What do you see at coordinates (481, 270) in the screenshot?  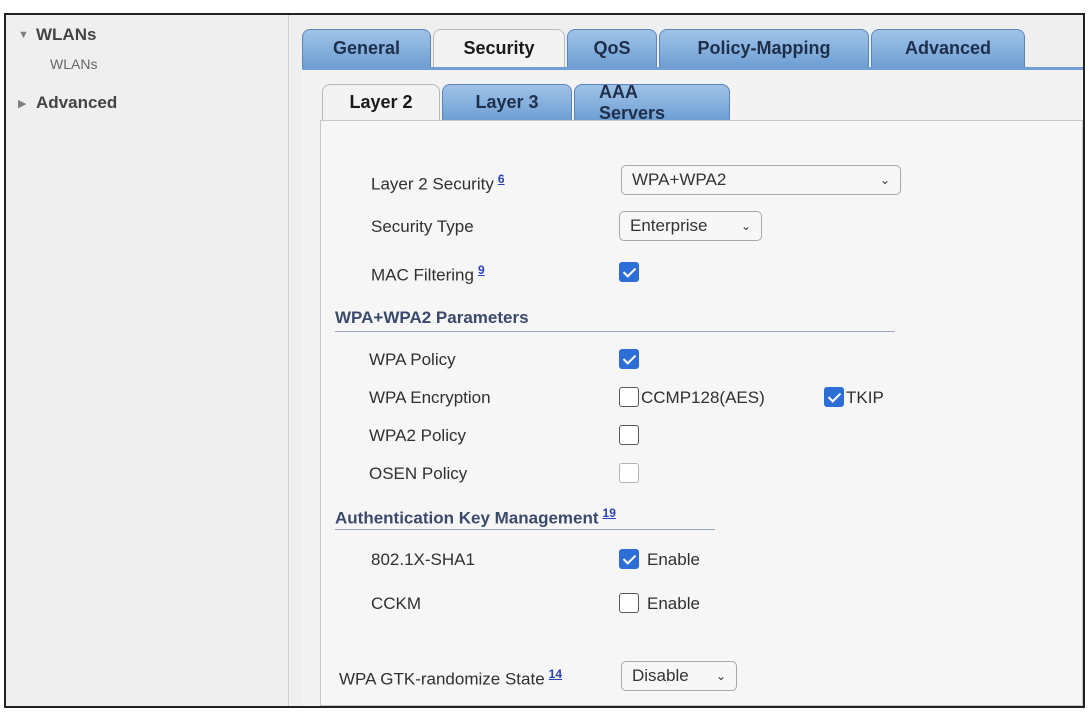 I see `help-link-9: 9` at bounding box center [481, 270].